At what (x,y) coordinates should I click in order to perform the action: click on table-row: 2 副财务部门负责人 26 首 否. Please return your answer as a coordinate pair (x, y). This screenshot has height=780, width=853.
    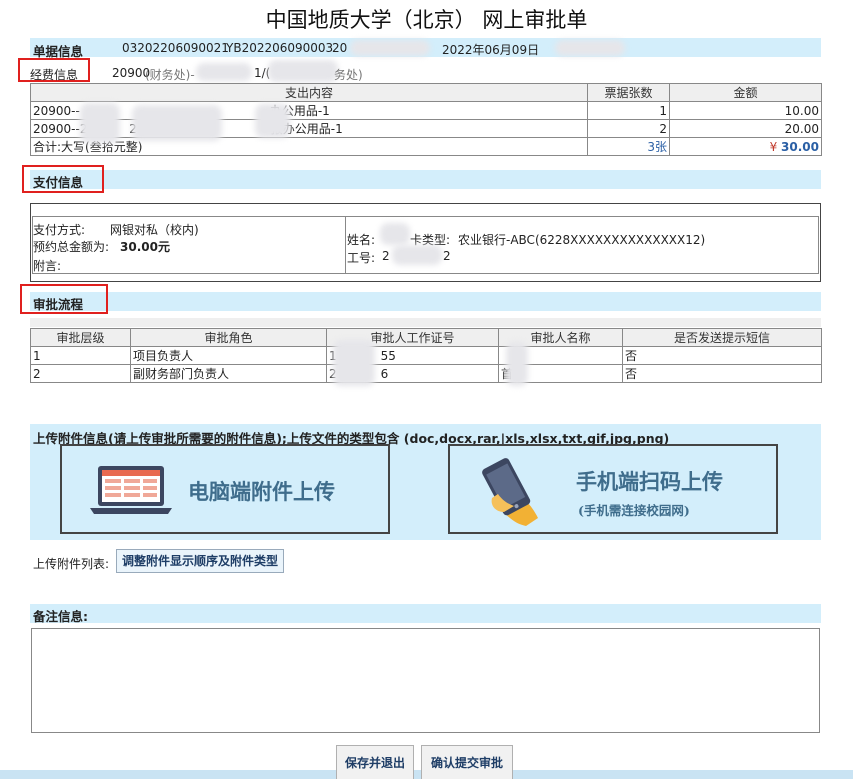
    Looking at the image, I should click on (426, 373).